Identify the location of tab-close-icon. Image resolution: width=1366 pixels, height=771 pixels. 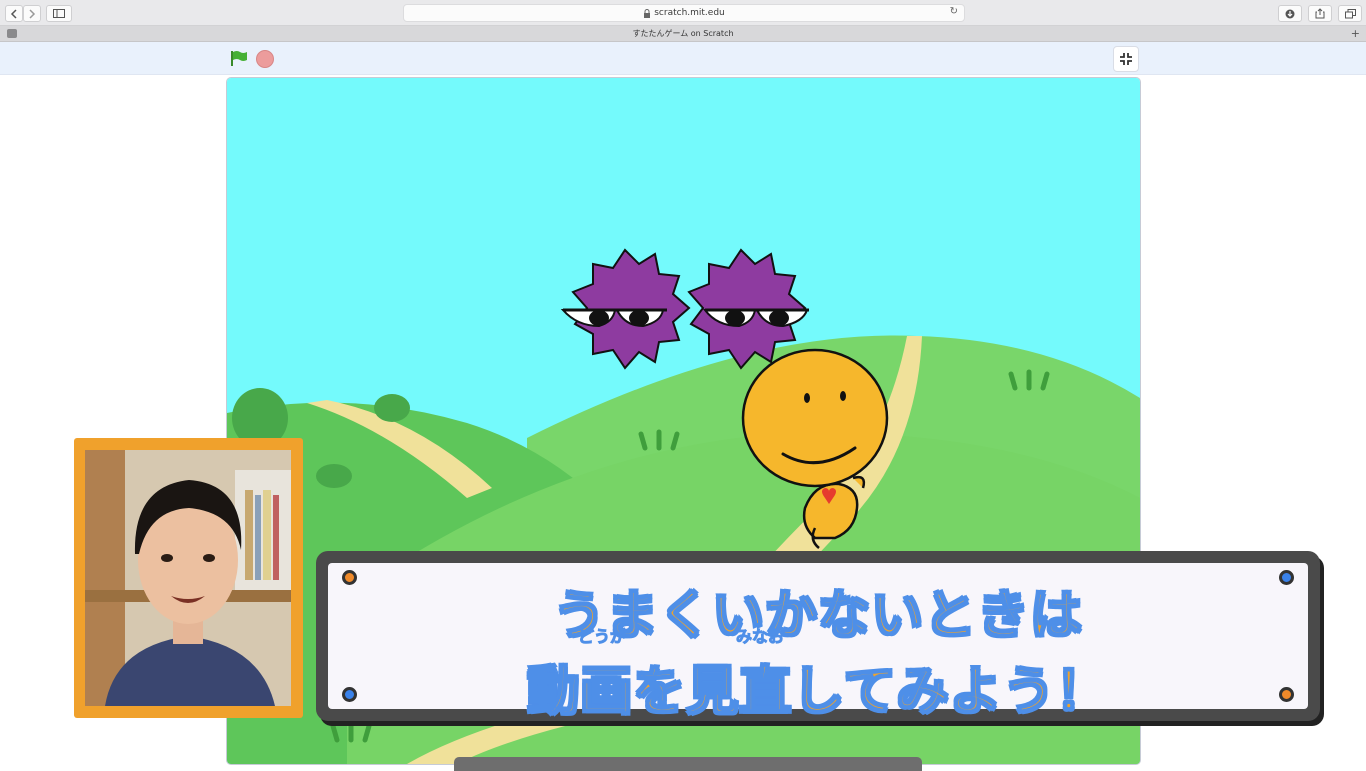
(12, 33).